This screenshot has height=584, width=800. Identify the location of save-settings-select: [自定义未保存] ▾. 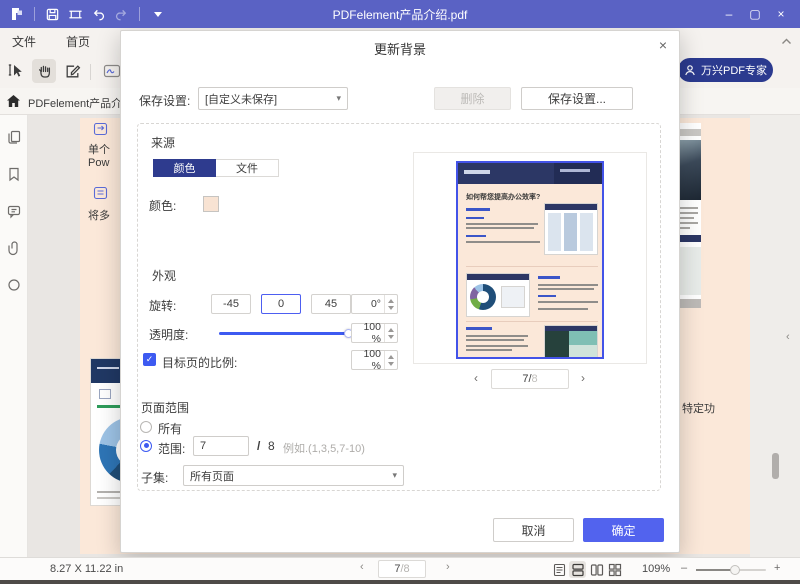
(273, 98).